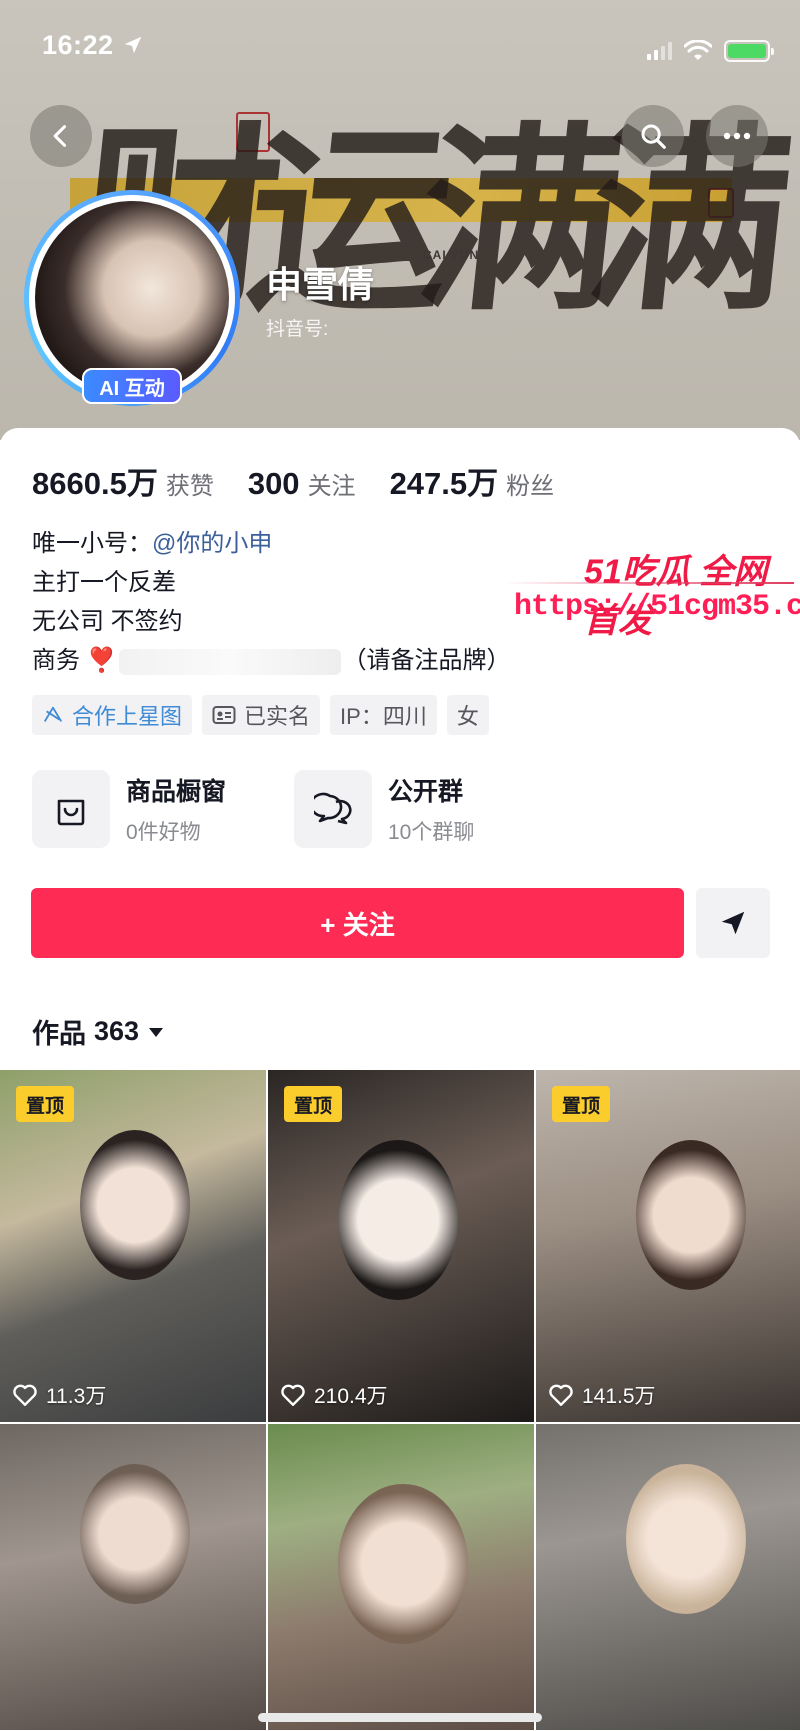 This screenshot has width=800, height=1731. I want to click on star-map-icon, so click(53, 714).